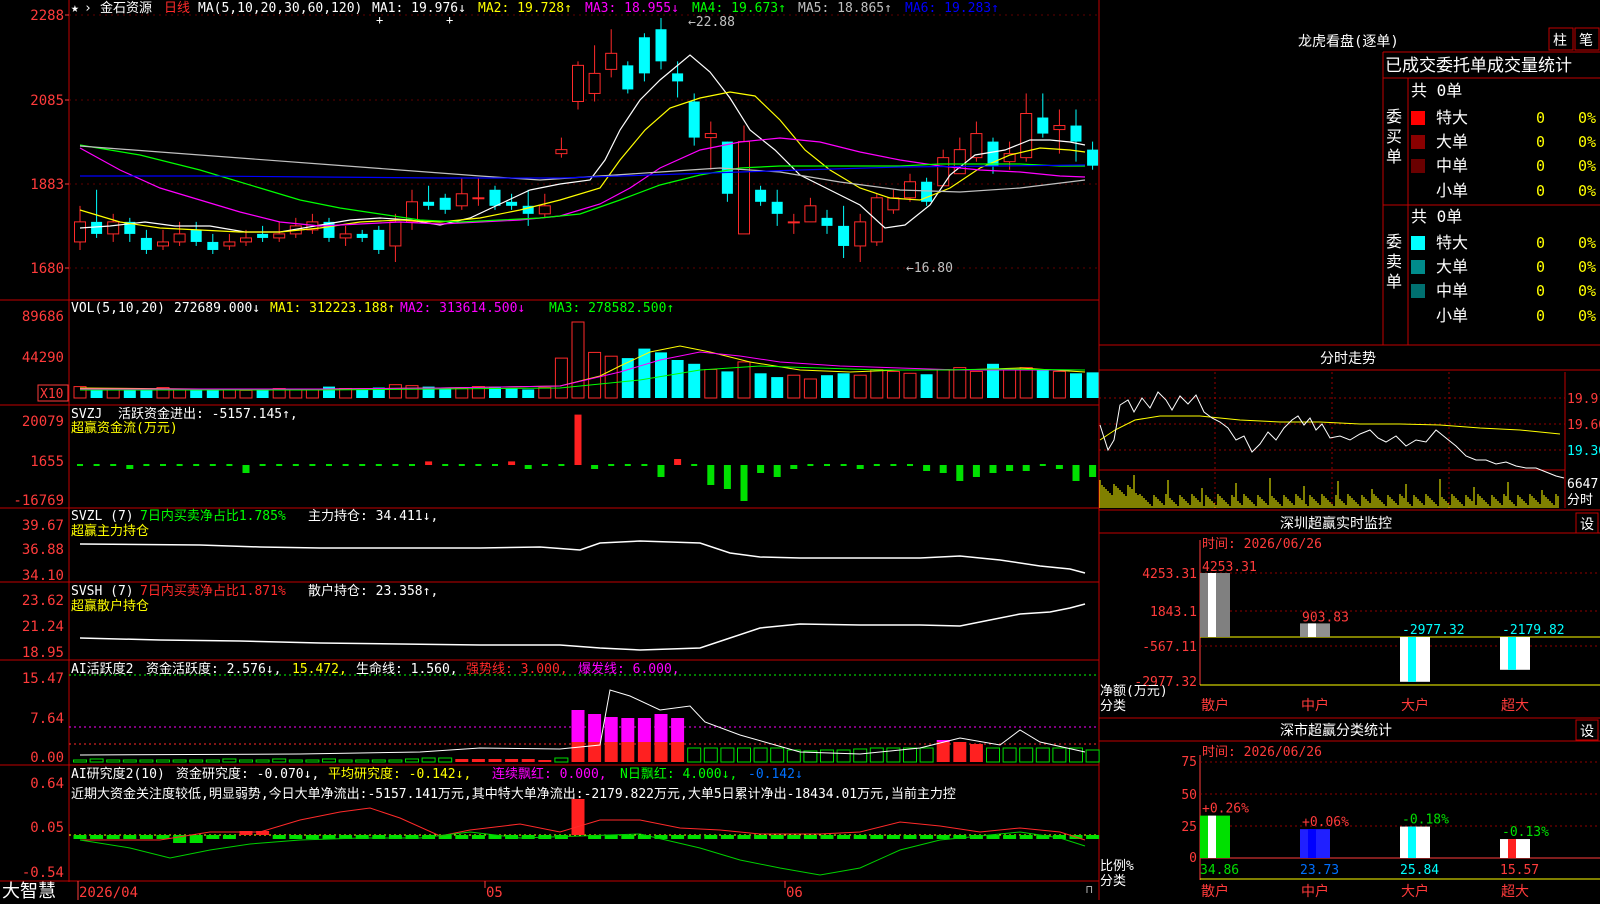  What do you see at coordinates (1332, 435) in the screenshot?
I see `intraday-price-line` at bounding box center [1332, 435].